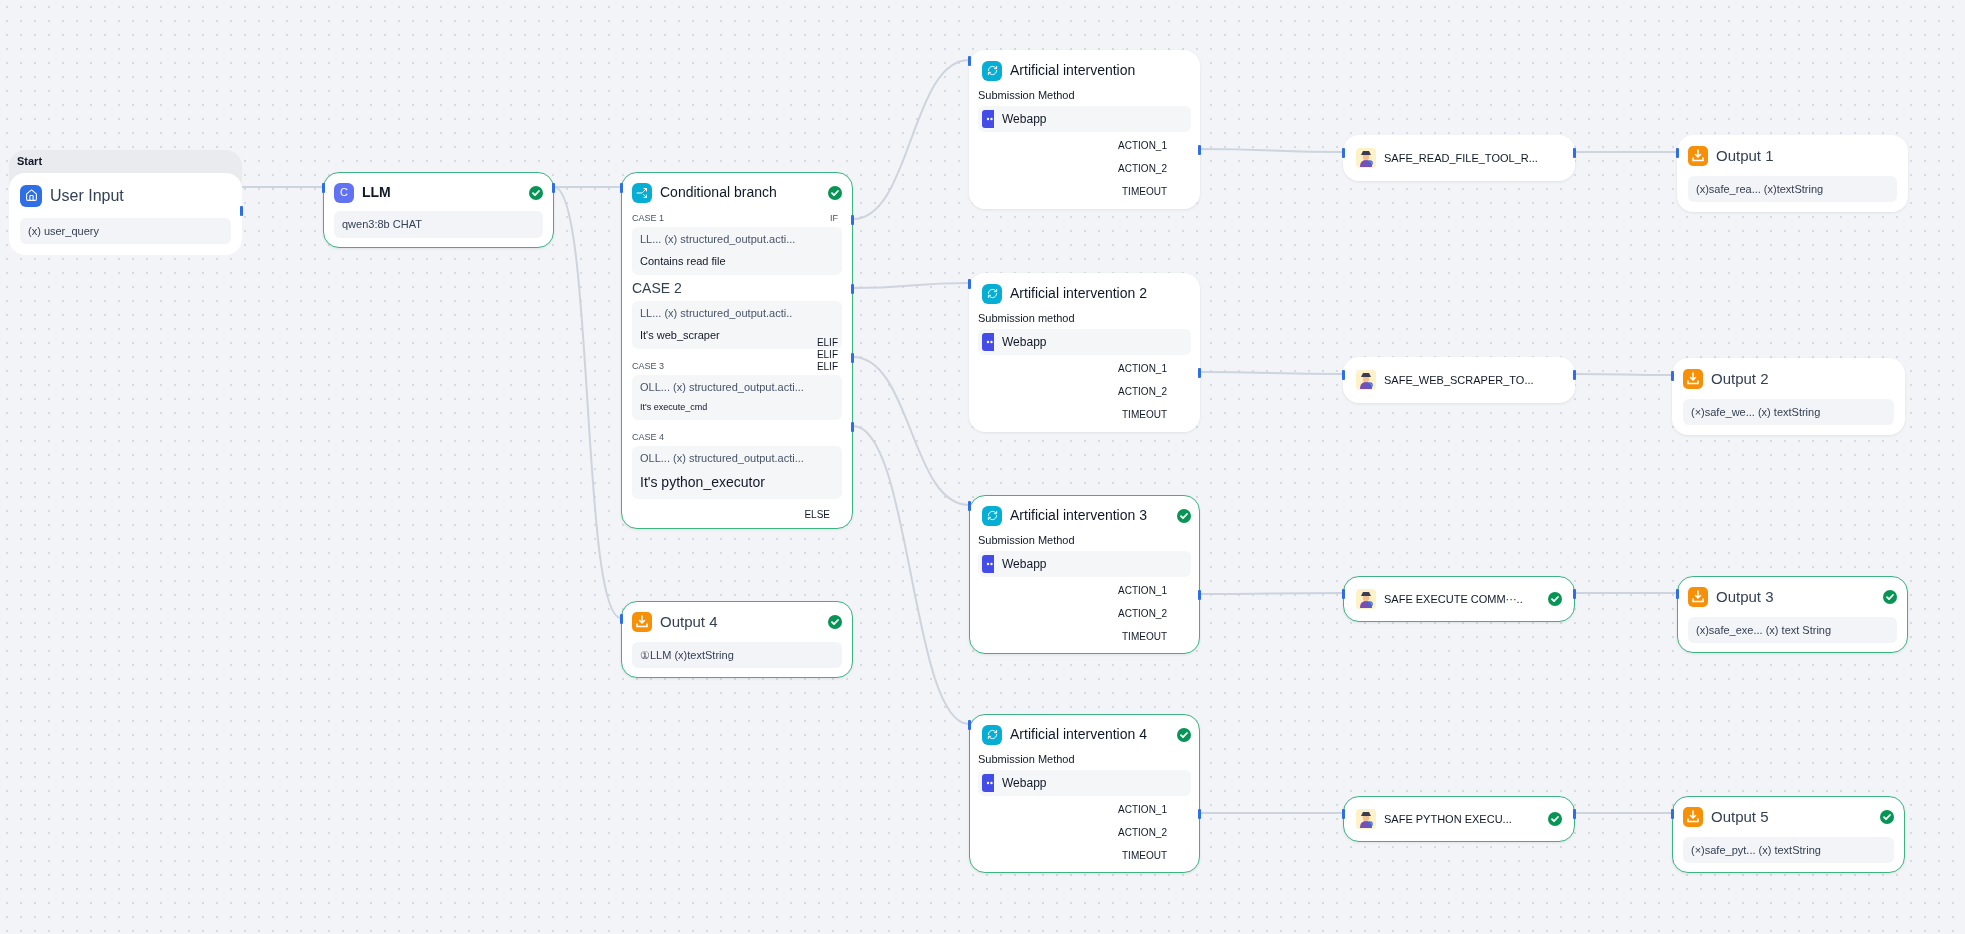 Image resolution: width=1965 pixels, height=934 pixels. Describe the element at coordinates (1792, 173) in the screenshot. I see `workflow-node: Output 1 (x)safe_rea... (x)textString` at that location.